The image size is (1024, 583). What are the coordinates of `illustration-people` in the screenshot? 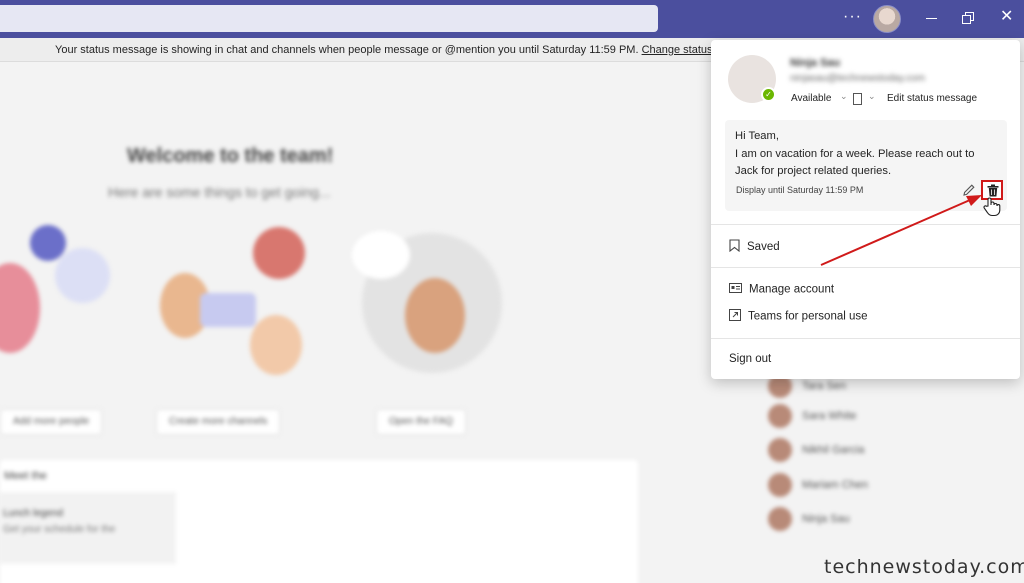 It's located at (20, 308).